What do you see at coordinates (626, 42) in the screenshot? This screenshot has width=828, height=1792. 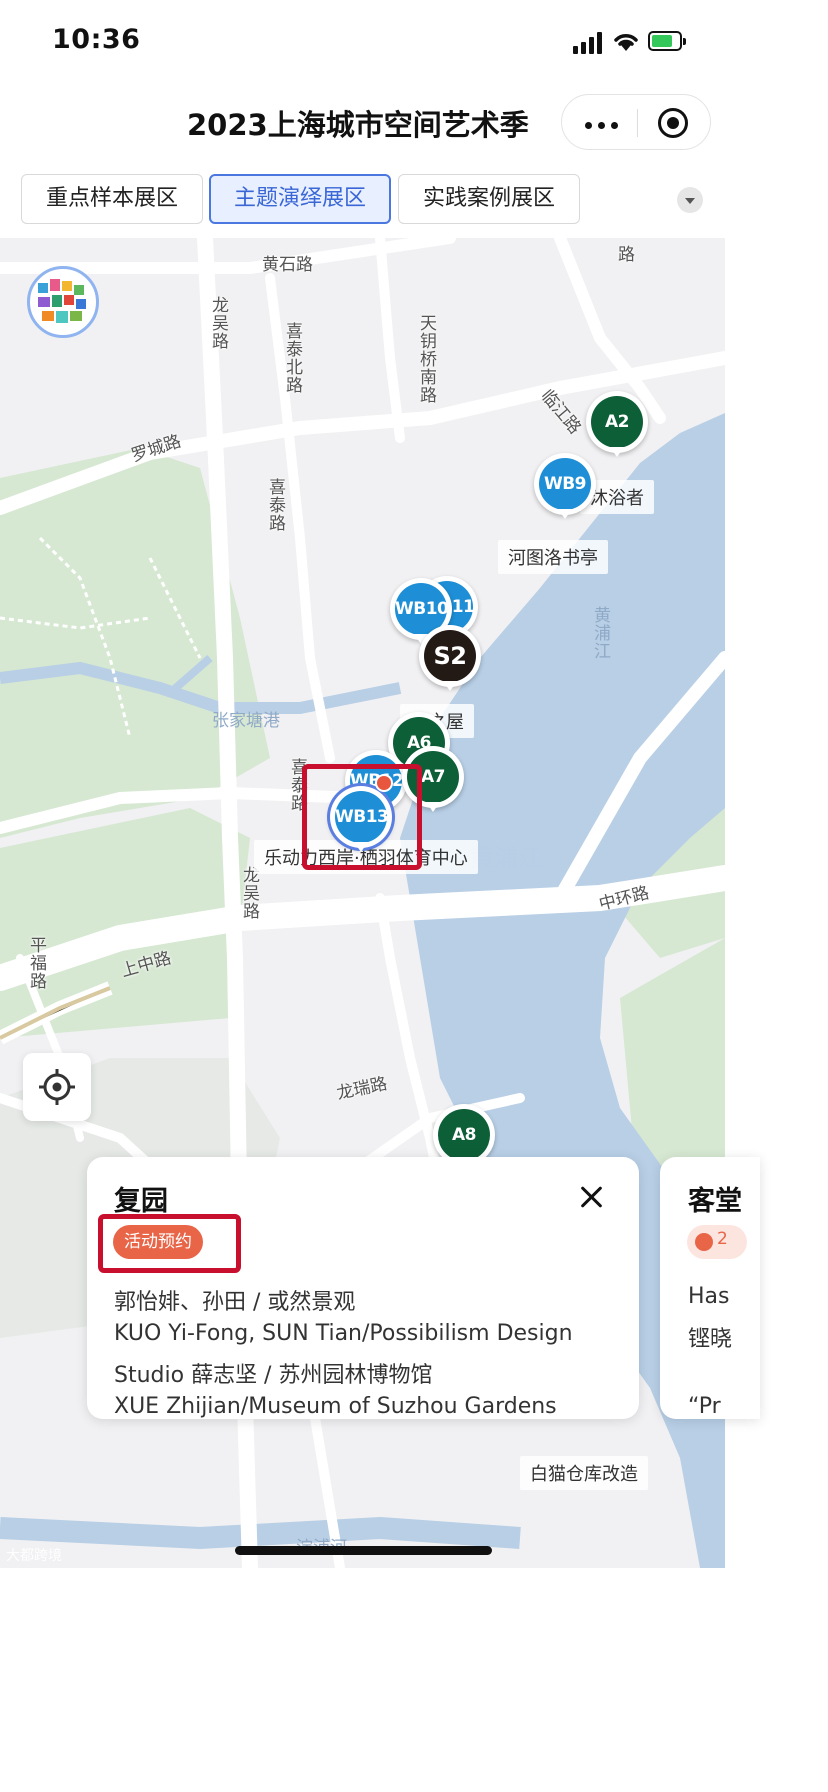 I see `wifi-icon` at bounding box center [626, 42].